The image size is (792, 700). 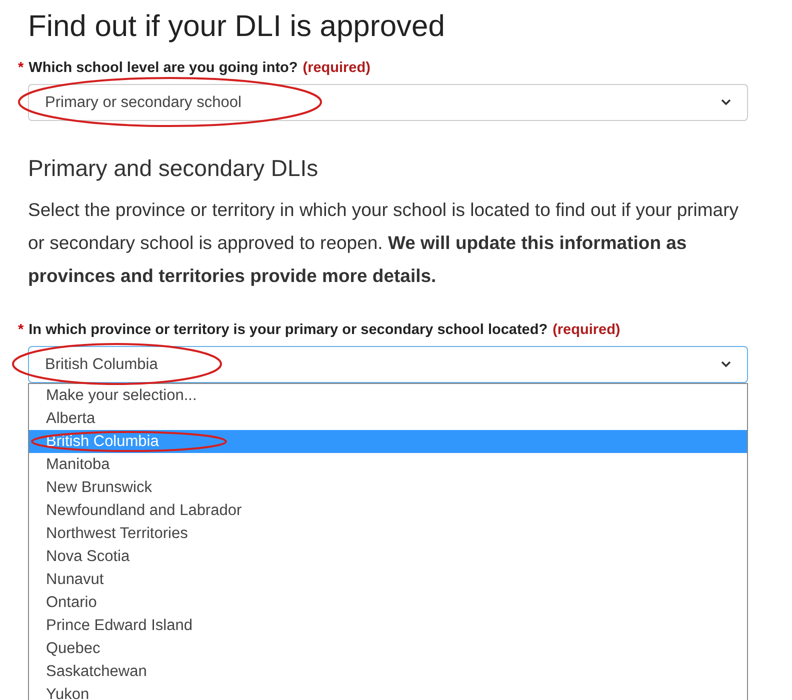 What do you see at coordinates (388, 648) in the screenshot?
I see `dropdown-option: Quebec` at bounding box center [388, 648].